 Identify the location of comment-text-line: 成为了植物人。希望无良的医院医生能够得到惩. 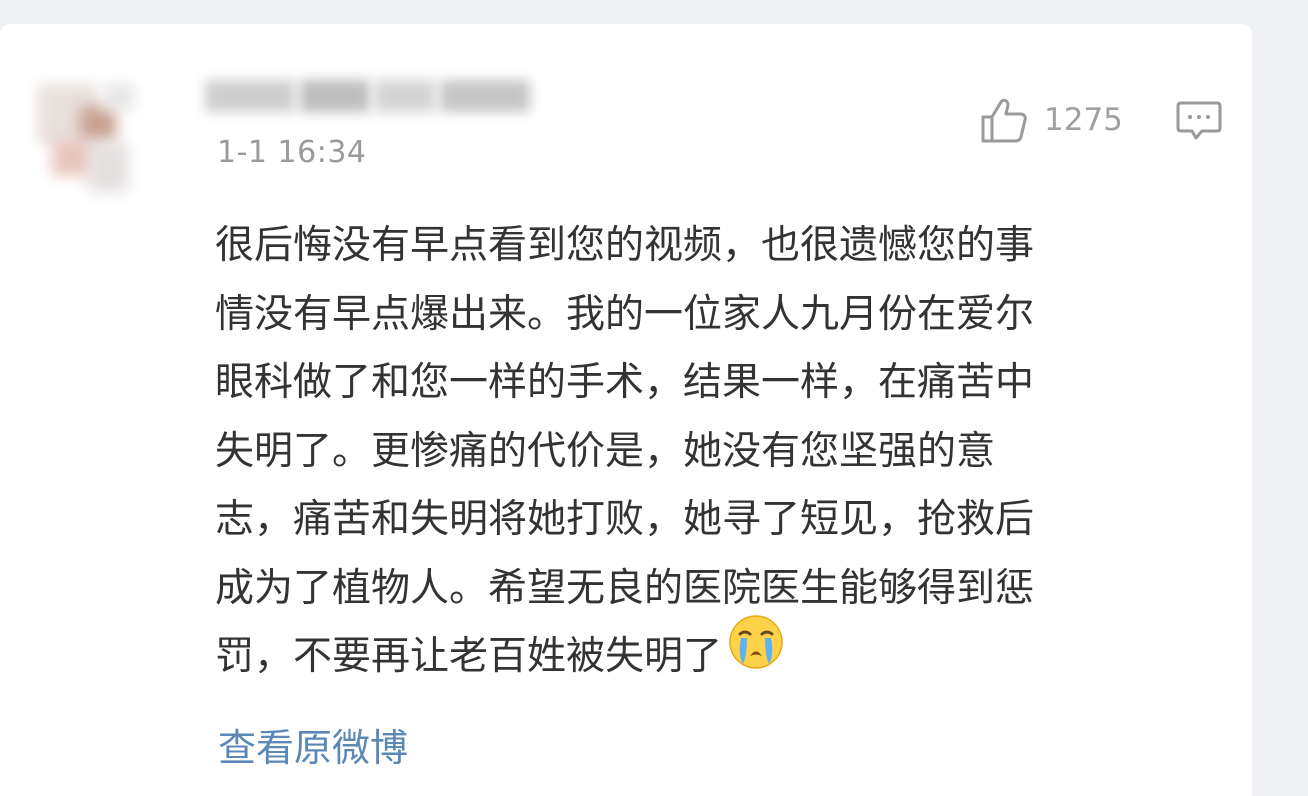
(625, 588).